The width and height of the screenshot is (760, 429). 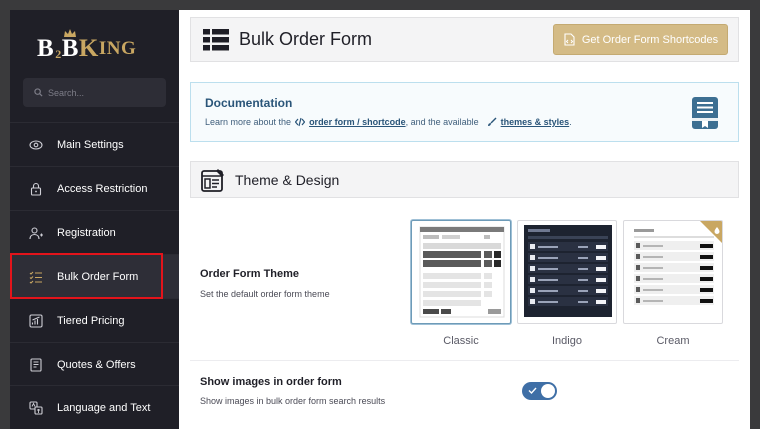 I want to click on classic-theme-preview, so click(x=462, y=272).